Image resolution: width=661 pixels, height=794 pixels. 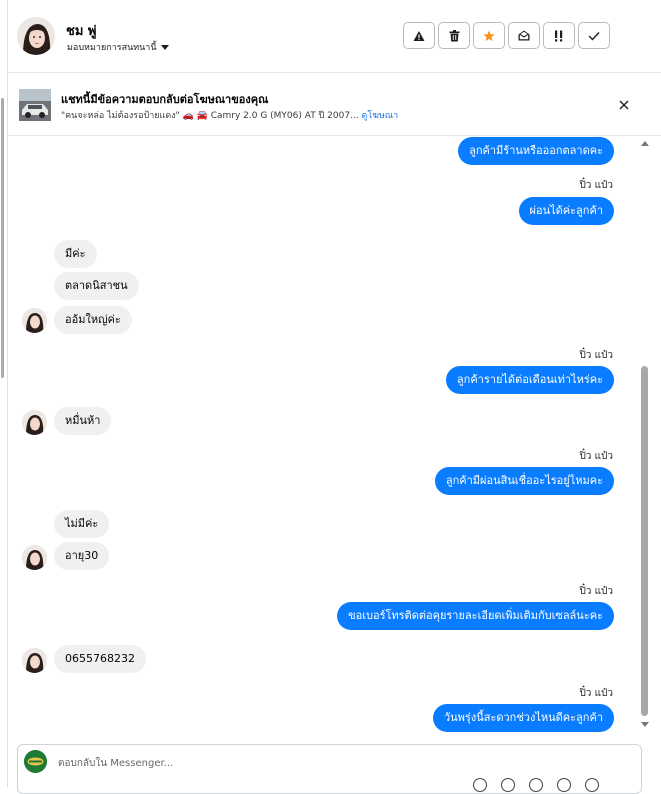 What do you see at coordinates (35, 761) in the screenshot?
I see `page-avatar` at bounding box center [35, 761].